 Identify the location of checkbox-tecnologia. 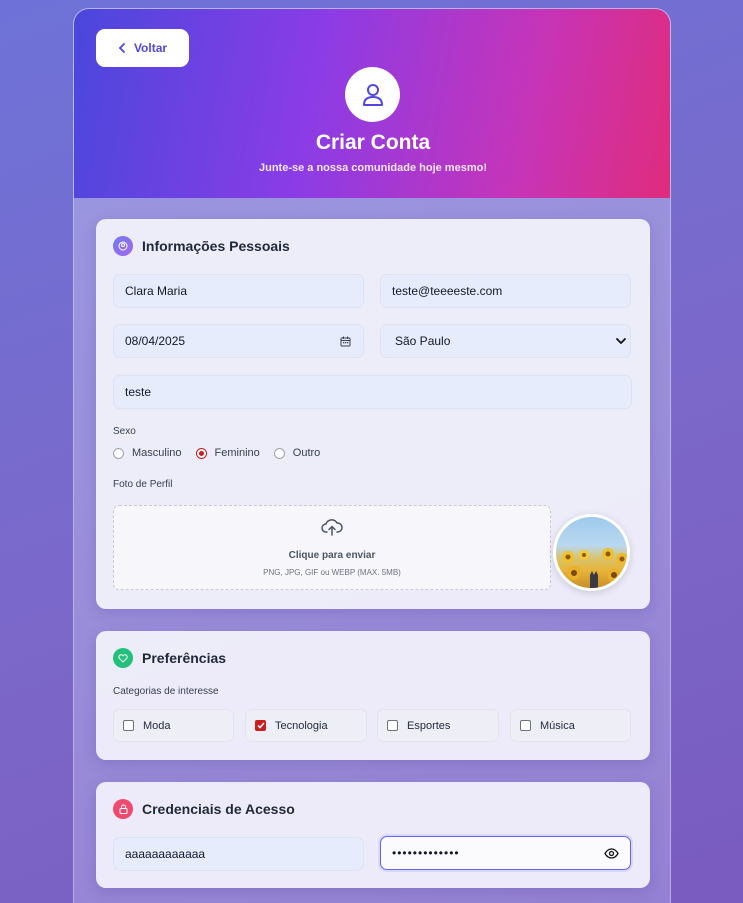
(260, 725).